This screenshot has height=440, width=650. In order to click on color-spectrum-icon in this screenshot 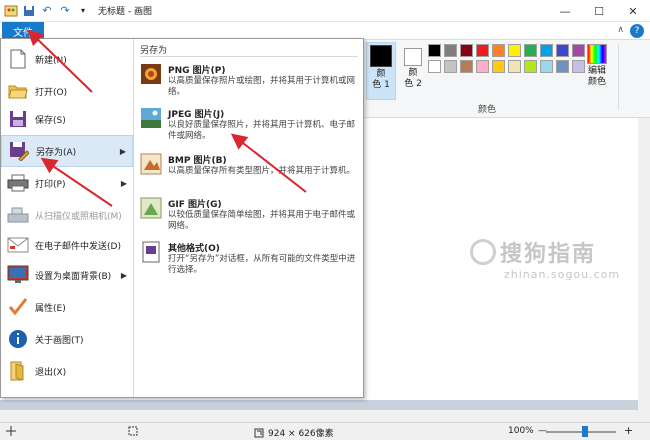, I will do `click(597, 54)`.